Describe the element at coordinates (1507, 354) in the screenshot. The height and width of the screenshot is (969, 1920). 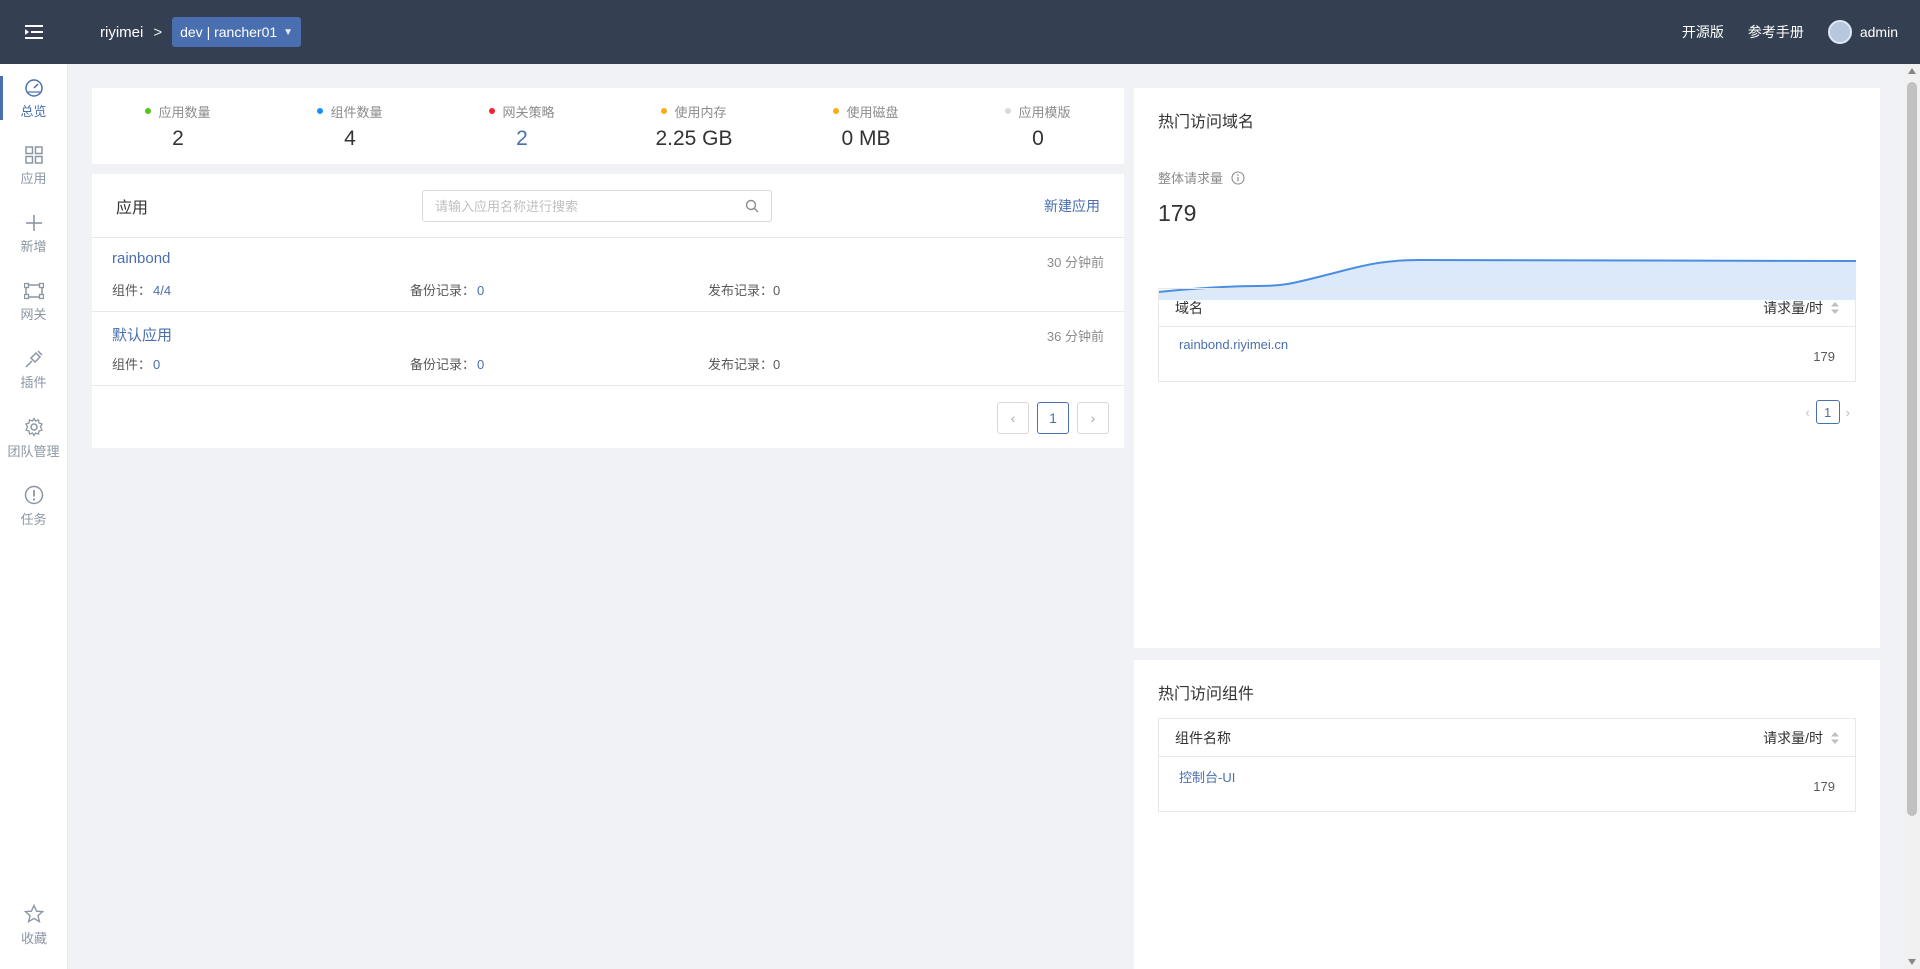
I see `table-row: rainbond.riyimei.cn 179` at that location.